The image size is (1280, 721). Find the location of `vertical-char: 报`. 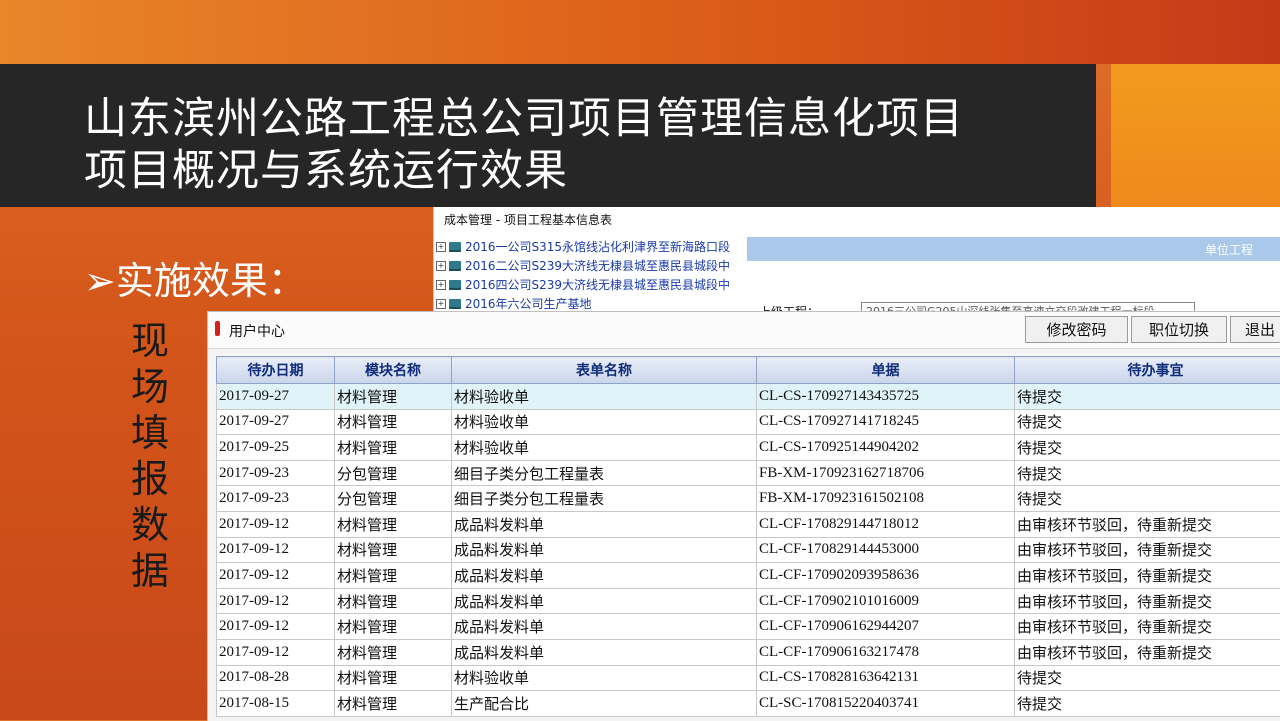

vertical-char: 报 is located at coordinates (150, 479).